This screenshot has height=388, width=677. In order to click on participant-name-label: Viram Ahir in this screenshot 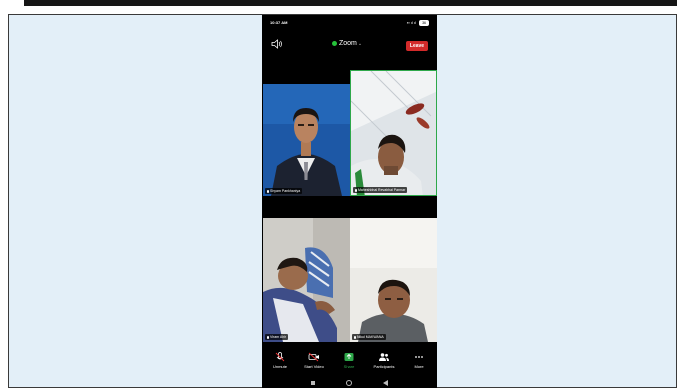, I will do `click(277, 337)`.